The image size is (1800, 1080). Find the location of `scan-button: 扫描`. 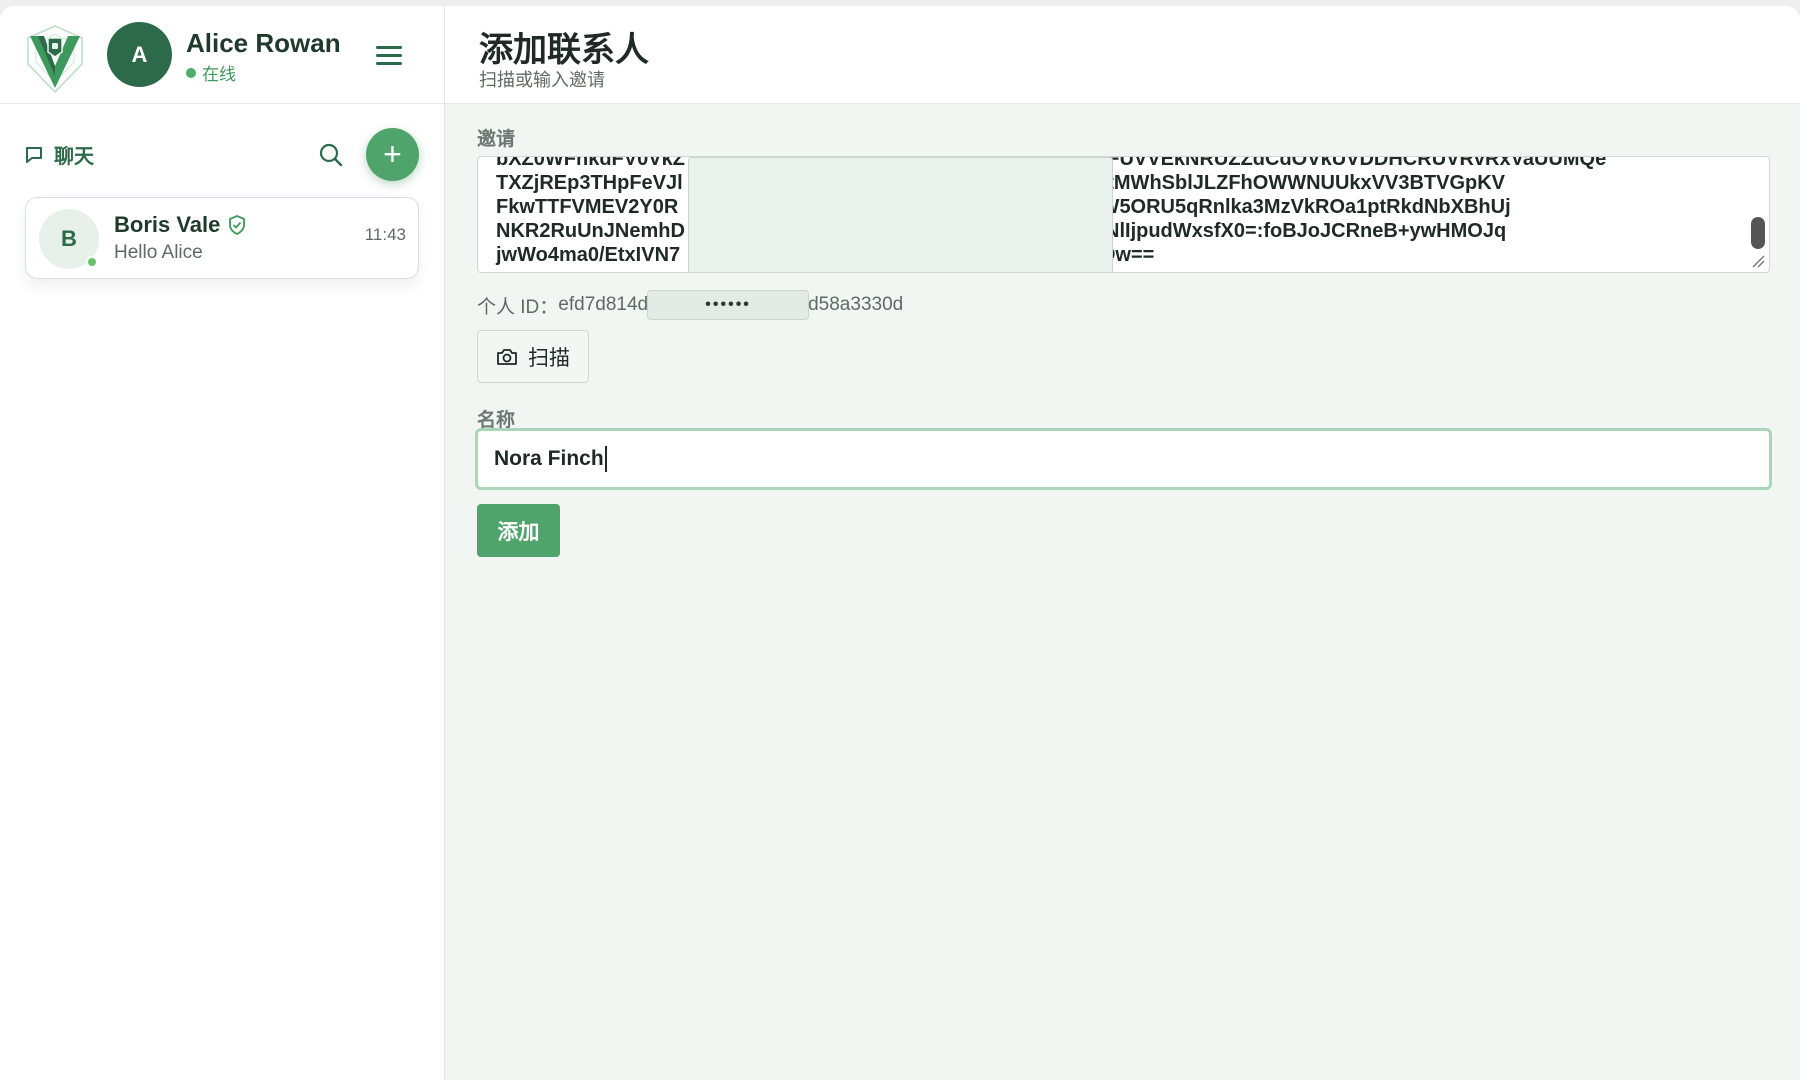

scan-button: 扫描 is located at coordinates (533, 356).